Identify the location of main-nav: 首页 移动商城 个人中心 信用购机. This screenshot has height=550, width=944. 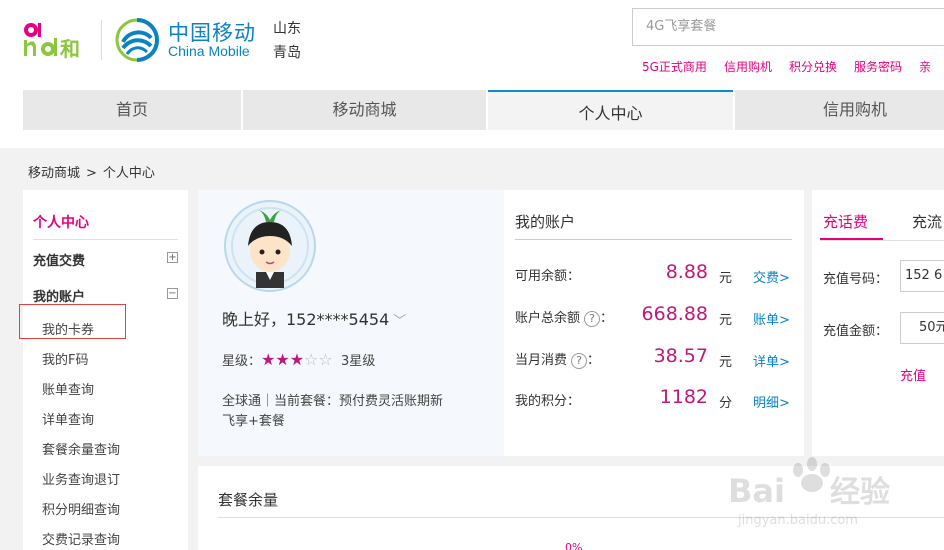
(483, 110).